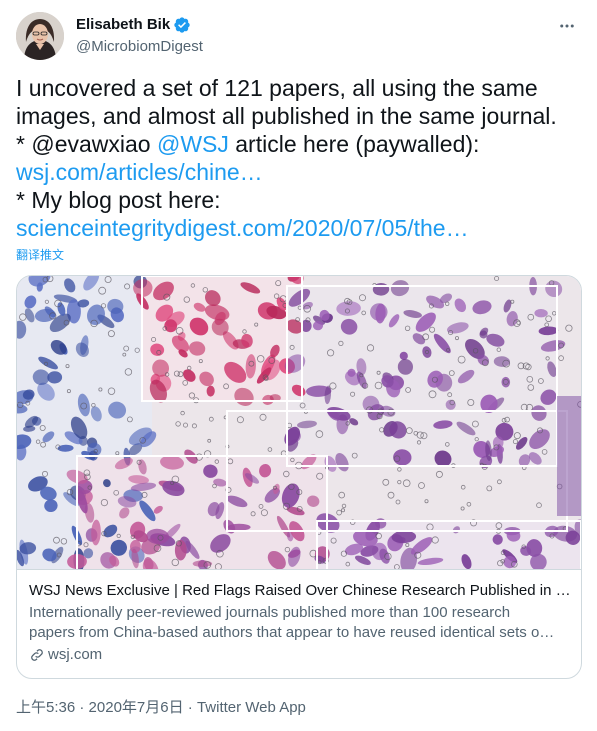 The height and width of the screenshot is (731, 597). I want to click on tweet-text-segment: article here (paywalled):, so click(354, 144).